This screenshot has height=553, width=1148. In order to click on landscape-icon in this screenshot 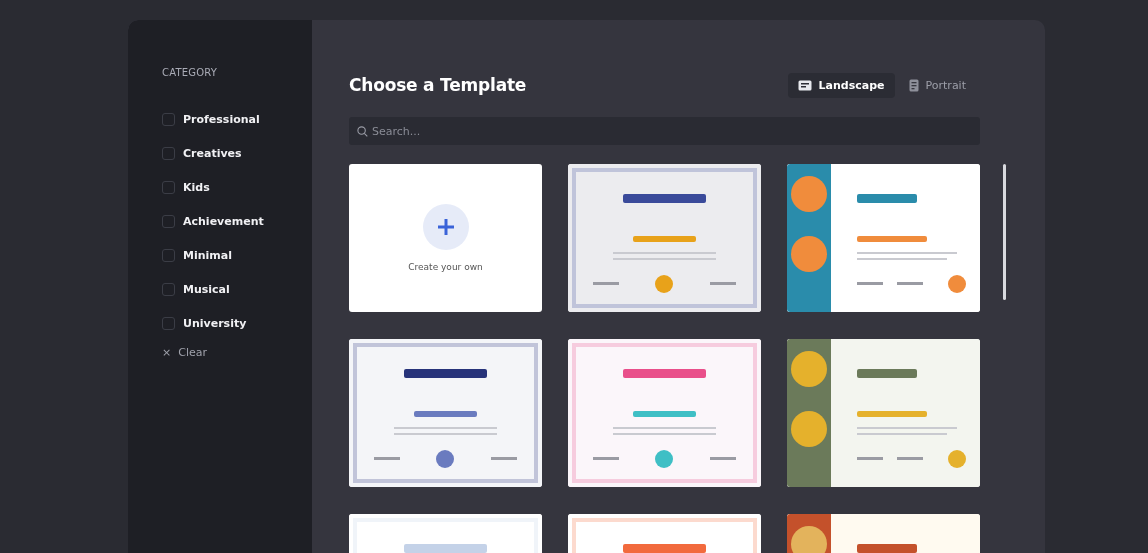, I will do `click(804, 85)`.